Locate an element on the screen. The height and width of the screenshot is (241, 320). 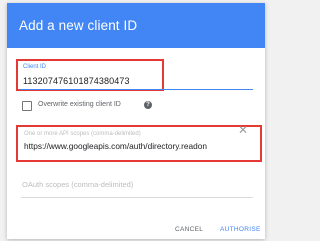
authorise-button: AUTHORISE is located at coordinates (240, 229).